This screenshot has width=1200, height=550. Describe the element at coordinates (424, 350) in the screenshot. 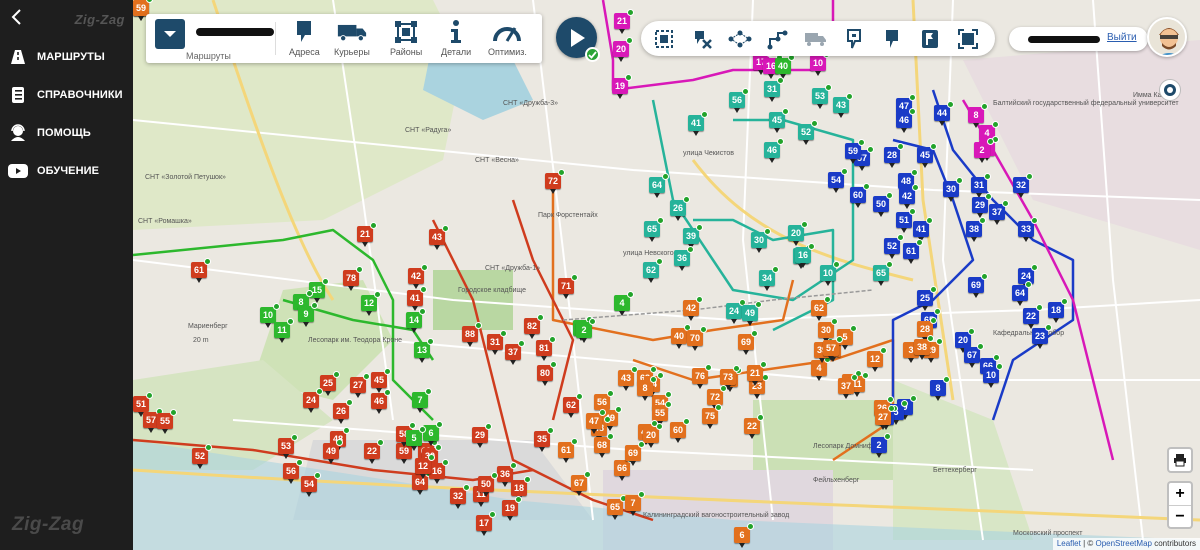

I see `route-stop-marker: 13` at that location.